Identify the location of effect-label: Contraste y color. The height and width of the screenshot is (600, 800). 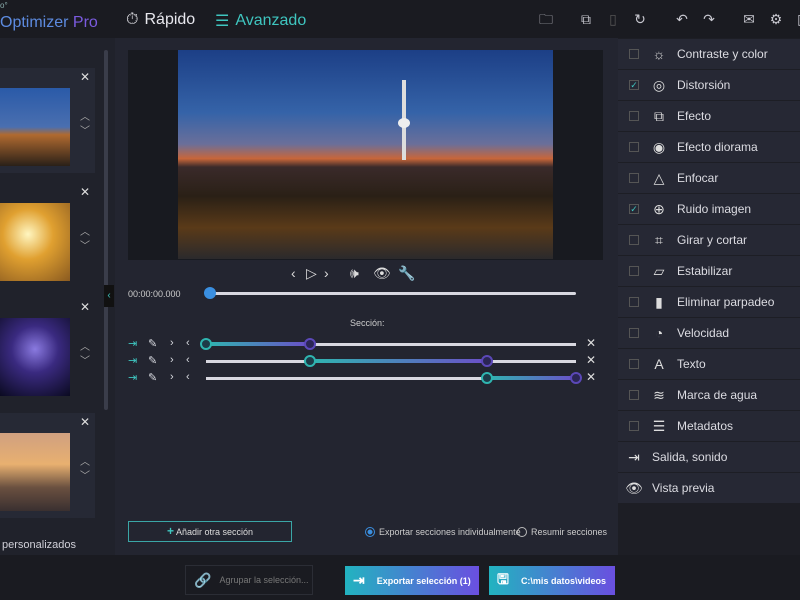
(722, 54).